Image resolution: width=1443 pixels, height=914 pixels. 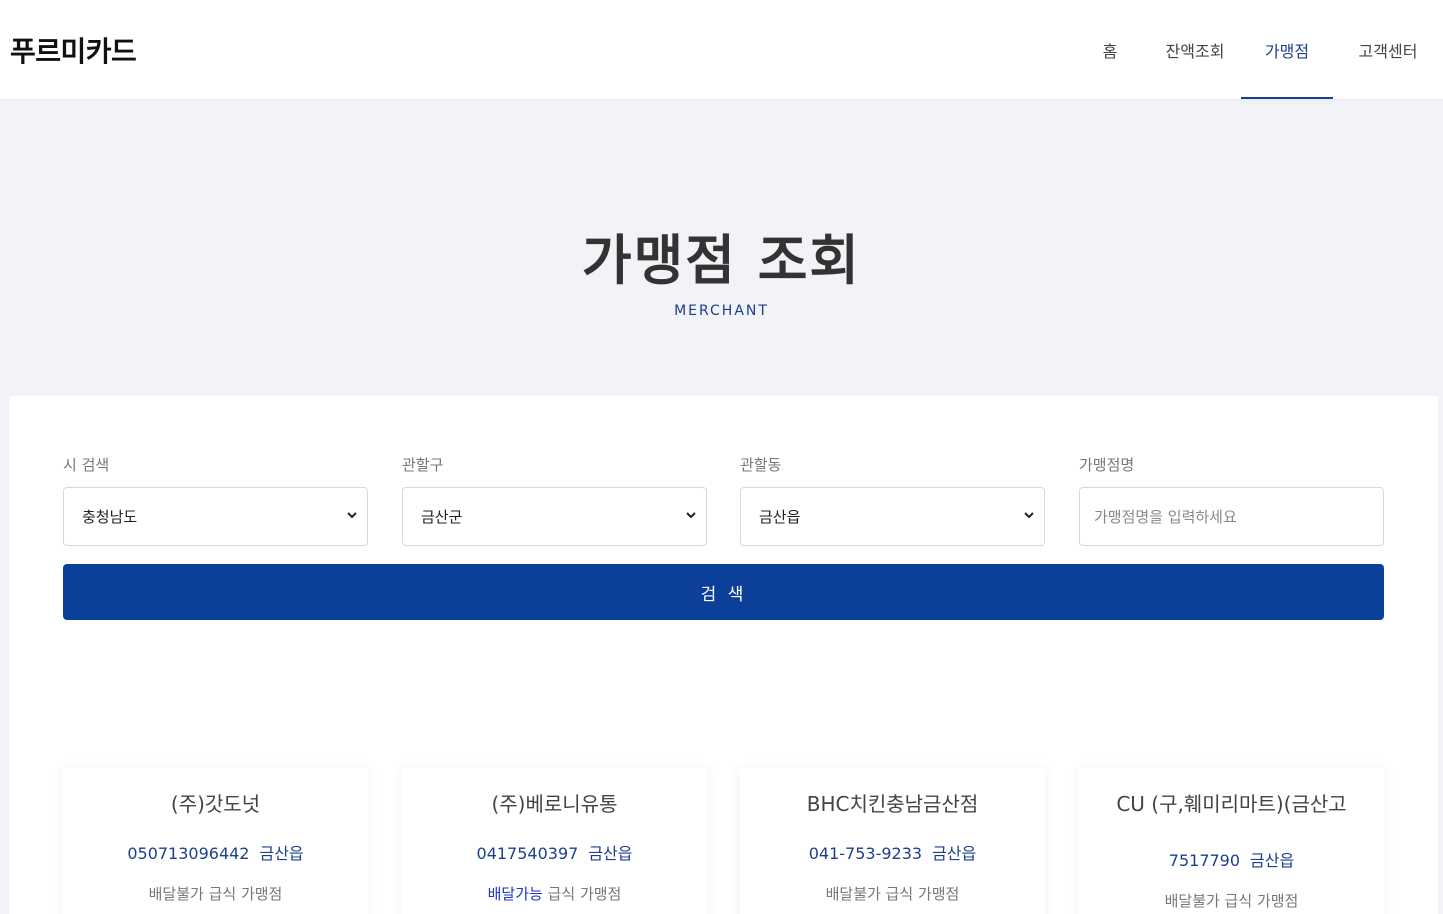 I want to click on dong-select: 금산읍, so click(x=892, y=516).